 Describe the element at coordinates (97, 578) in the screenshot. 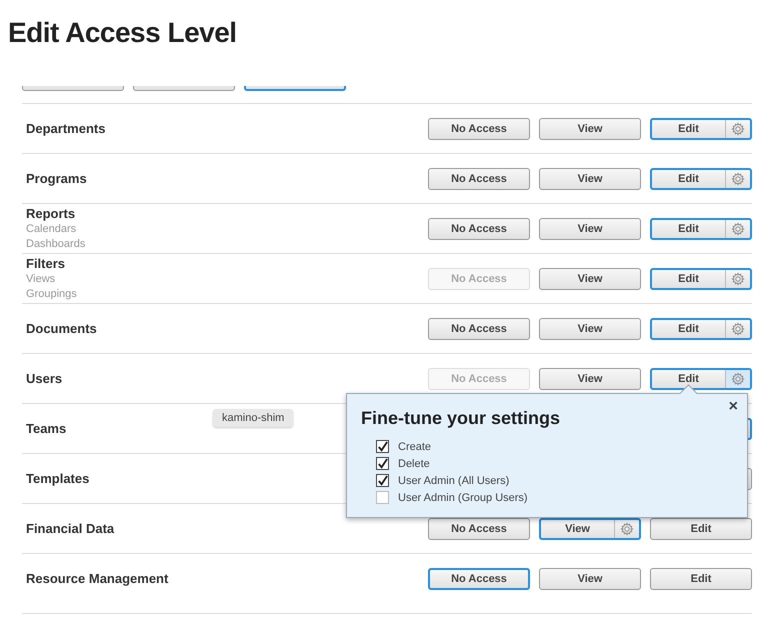

I see `row-label: Resource Management` at that location.